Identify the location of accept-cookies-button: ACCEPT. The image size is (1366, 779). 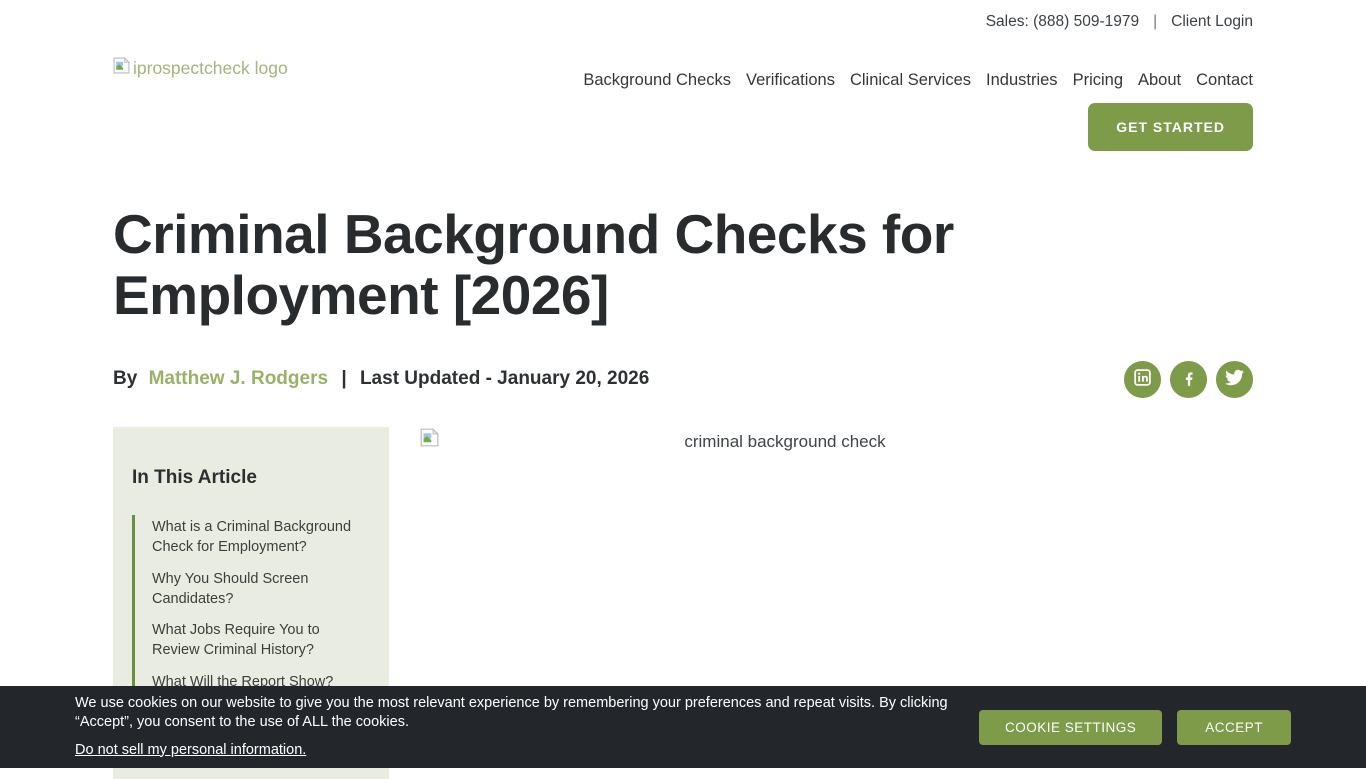
(1234, 727).